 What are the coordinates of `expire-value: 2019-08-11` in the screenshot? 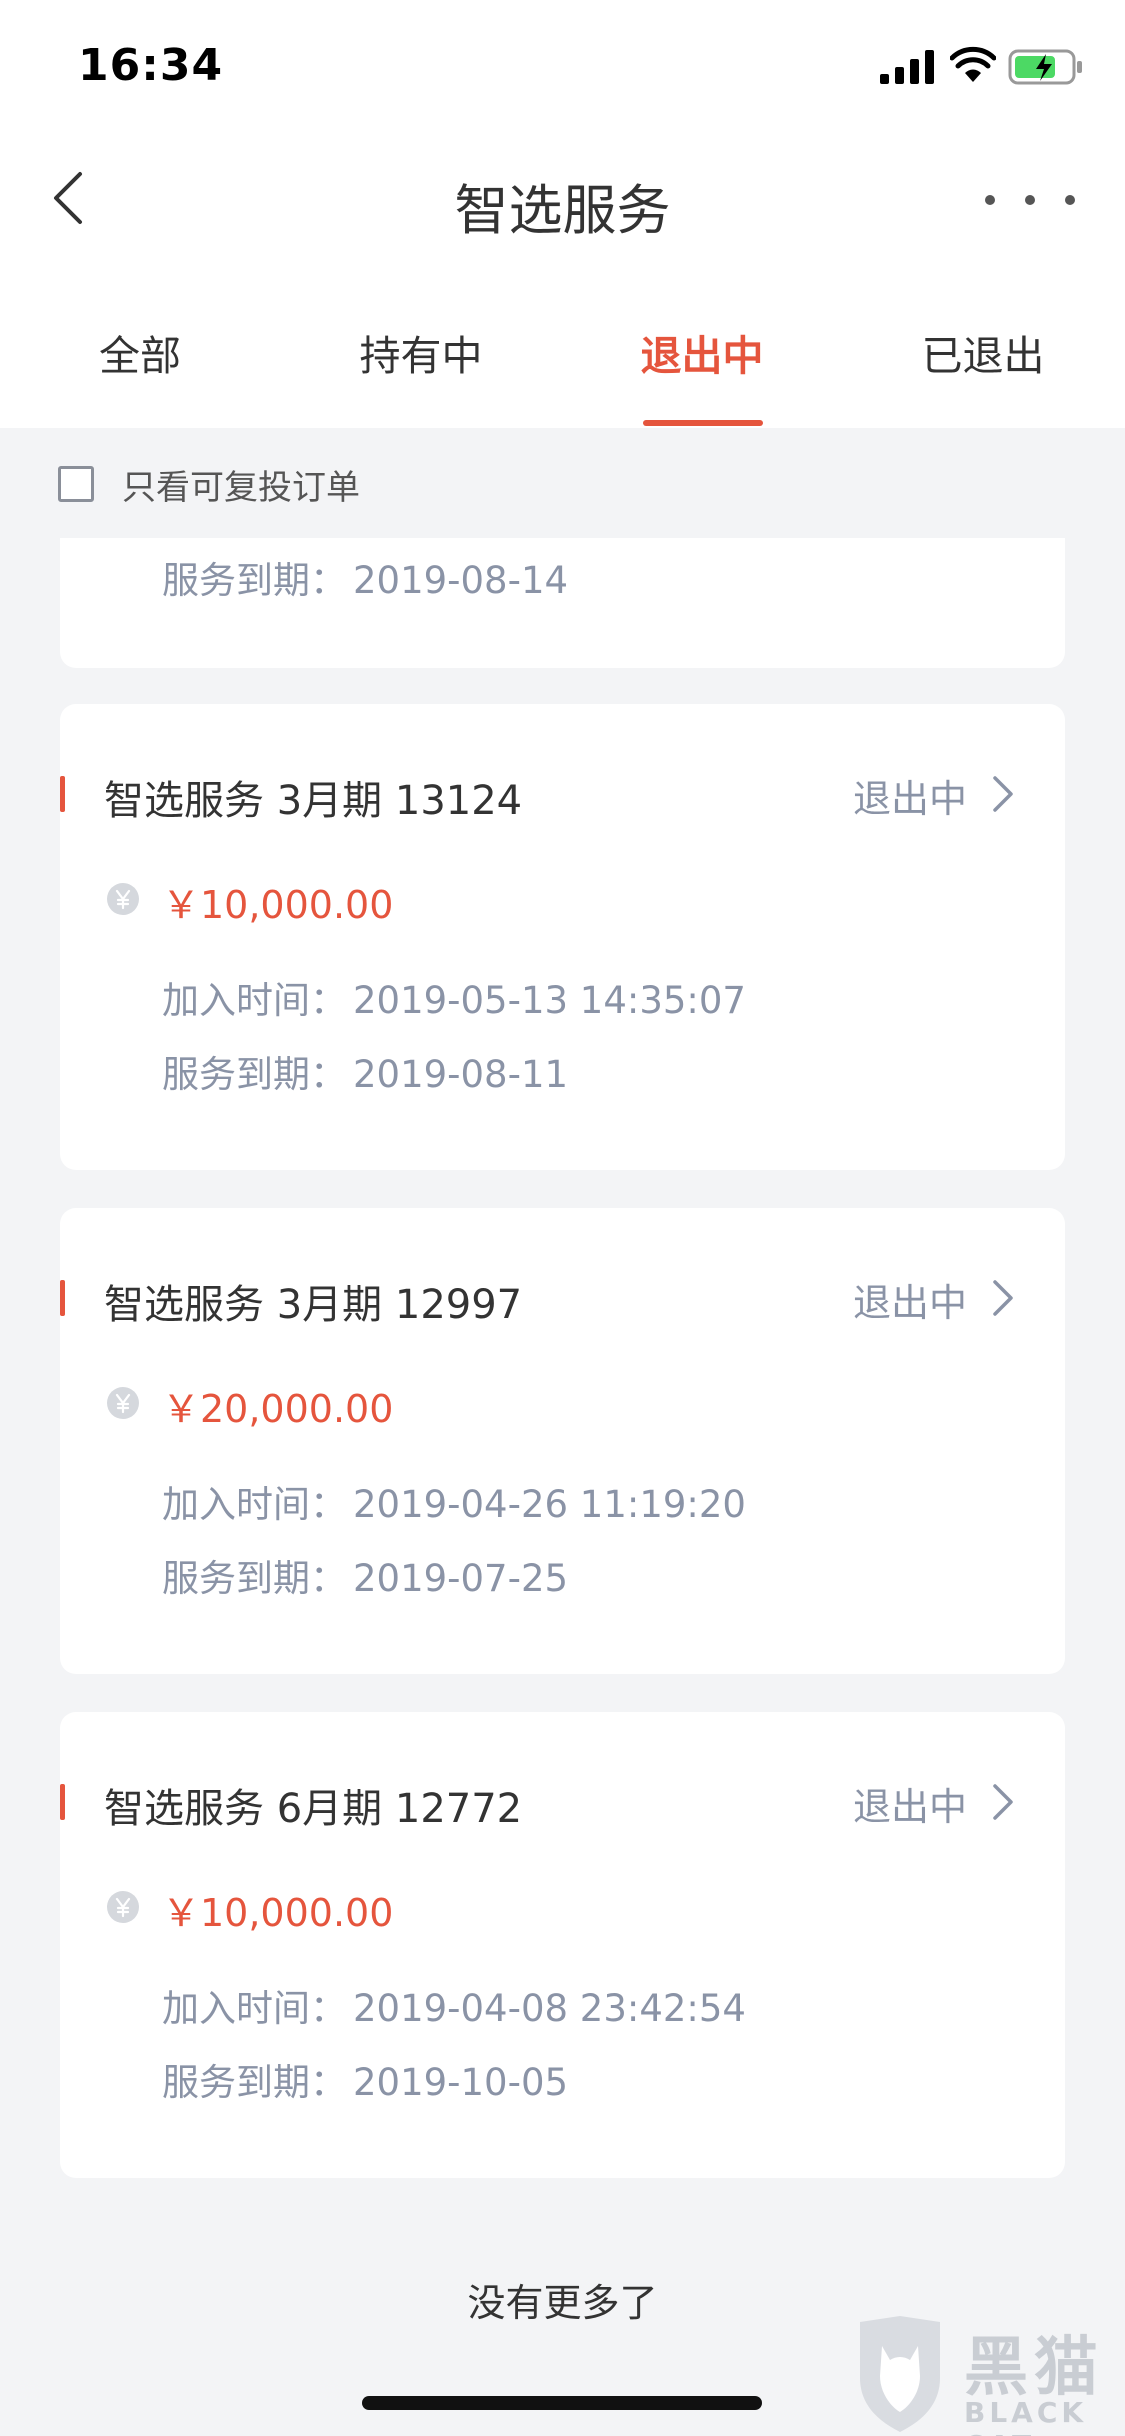 It's located at (461, 1074).